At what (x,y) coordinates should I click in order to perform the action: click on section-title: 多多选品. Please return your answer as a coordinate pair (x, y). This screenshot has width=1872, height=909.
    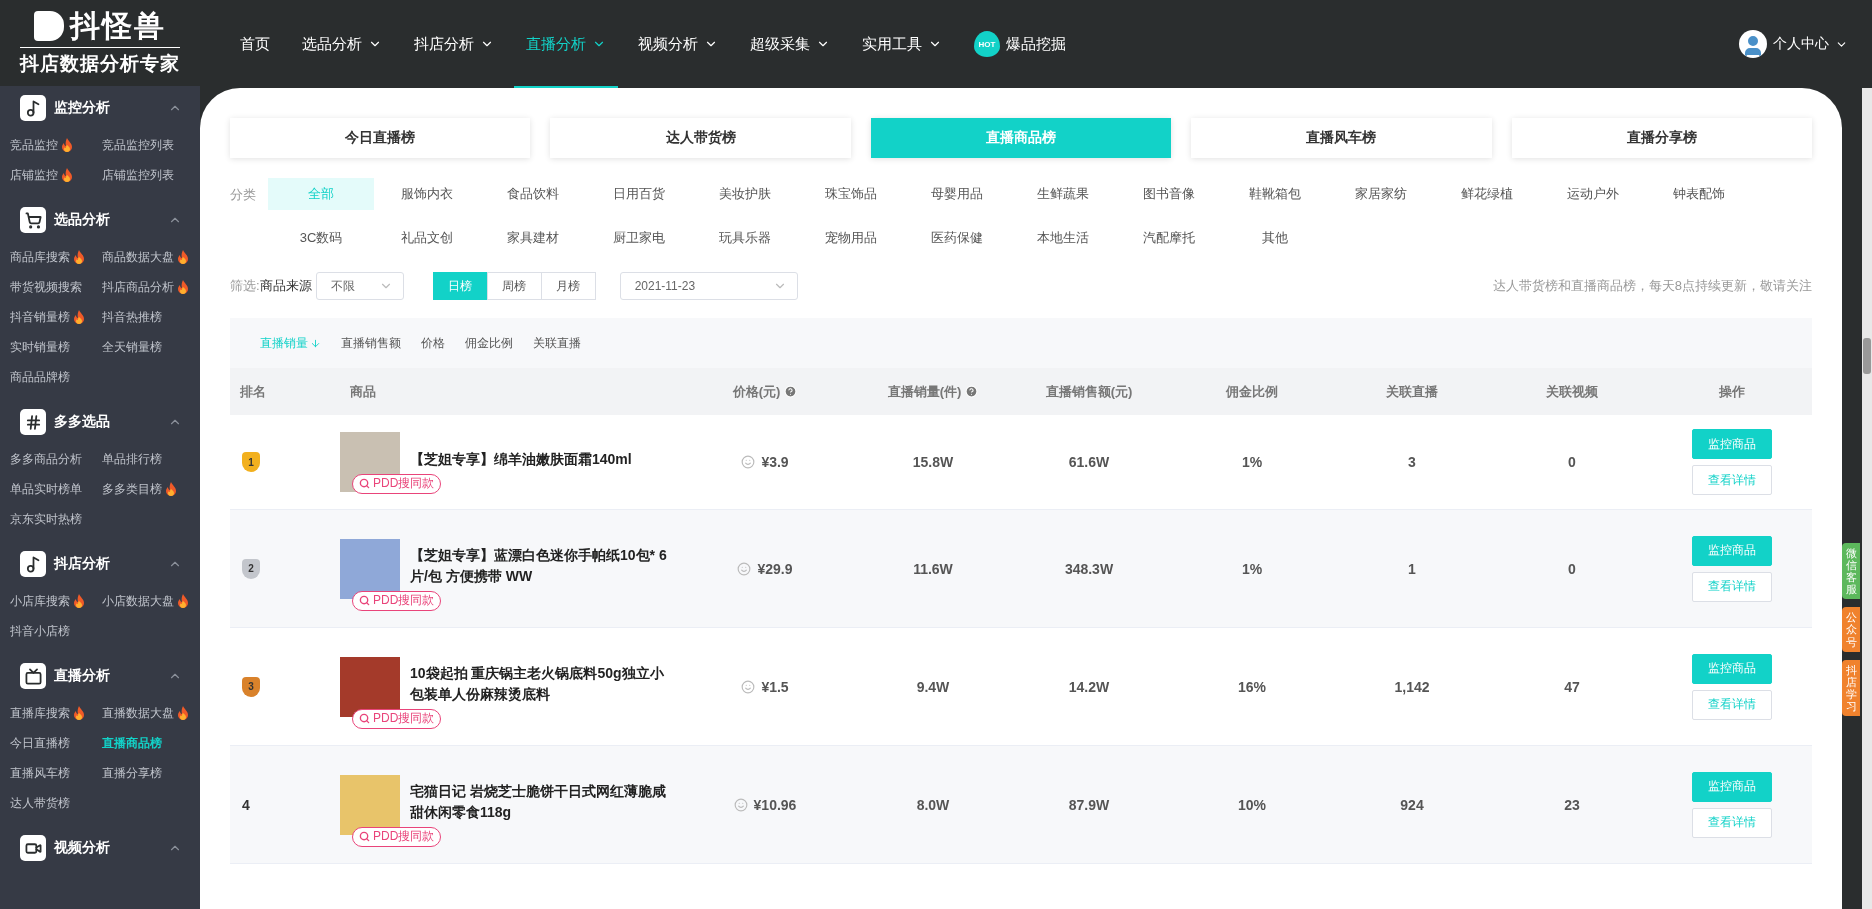
    Looking at the image, I should click on (107, 422).